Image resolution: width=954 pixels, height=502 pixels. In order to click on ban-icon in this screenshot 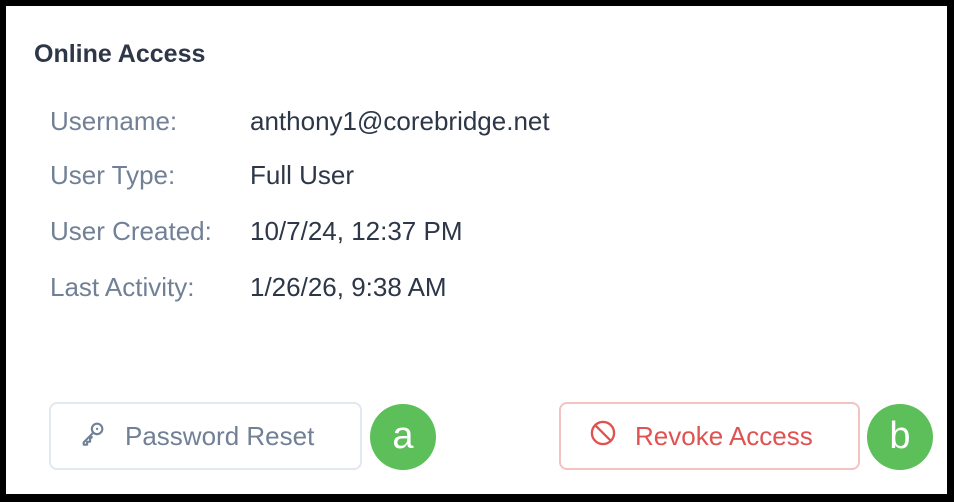, I will do `click(603, 436)`.